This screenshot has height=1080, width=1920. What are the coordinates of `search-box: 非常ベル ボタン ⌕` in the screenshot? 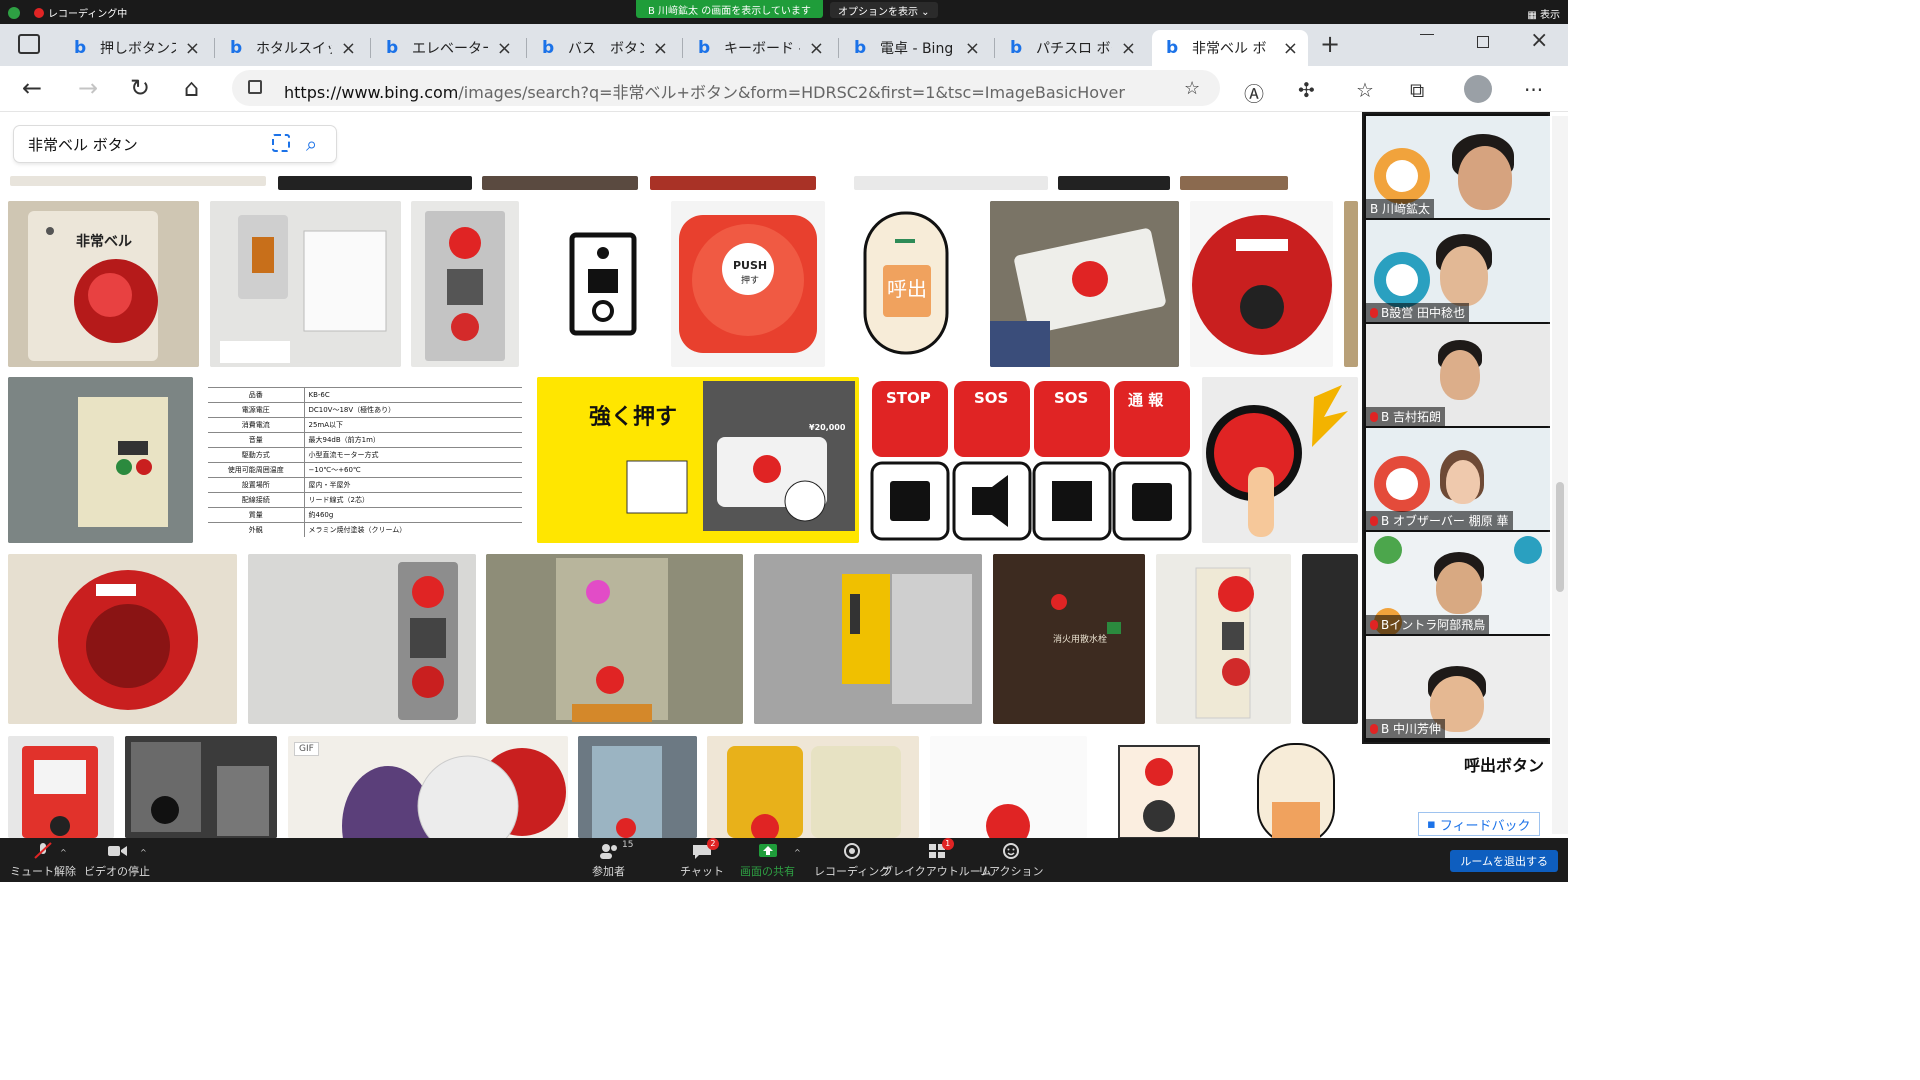 It's located at (175, 144).